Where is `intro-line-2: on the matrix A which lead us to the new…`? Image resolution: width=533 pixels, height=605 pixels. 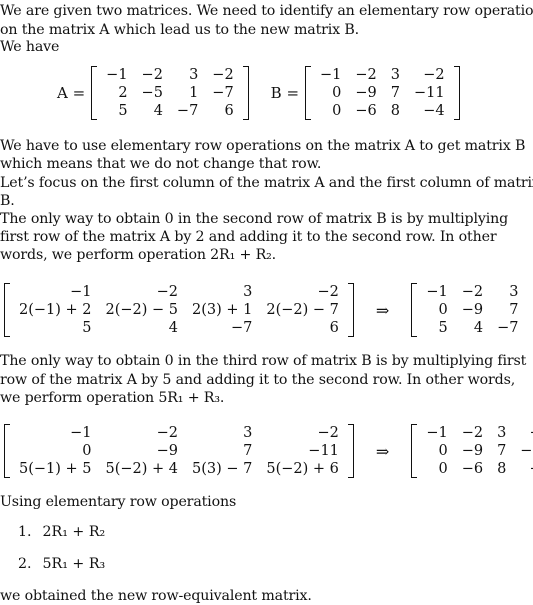
intro-line-2: on the matrix A which lead us to the new… is located at coordinates (180, 30).